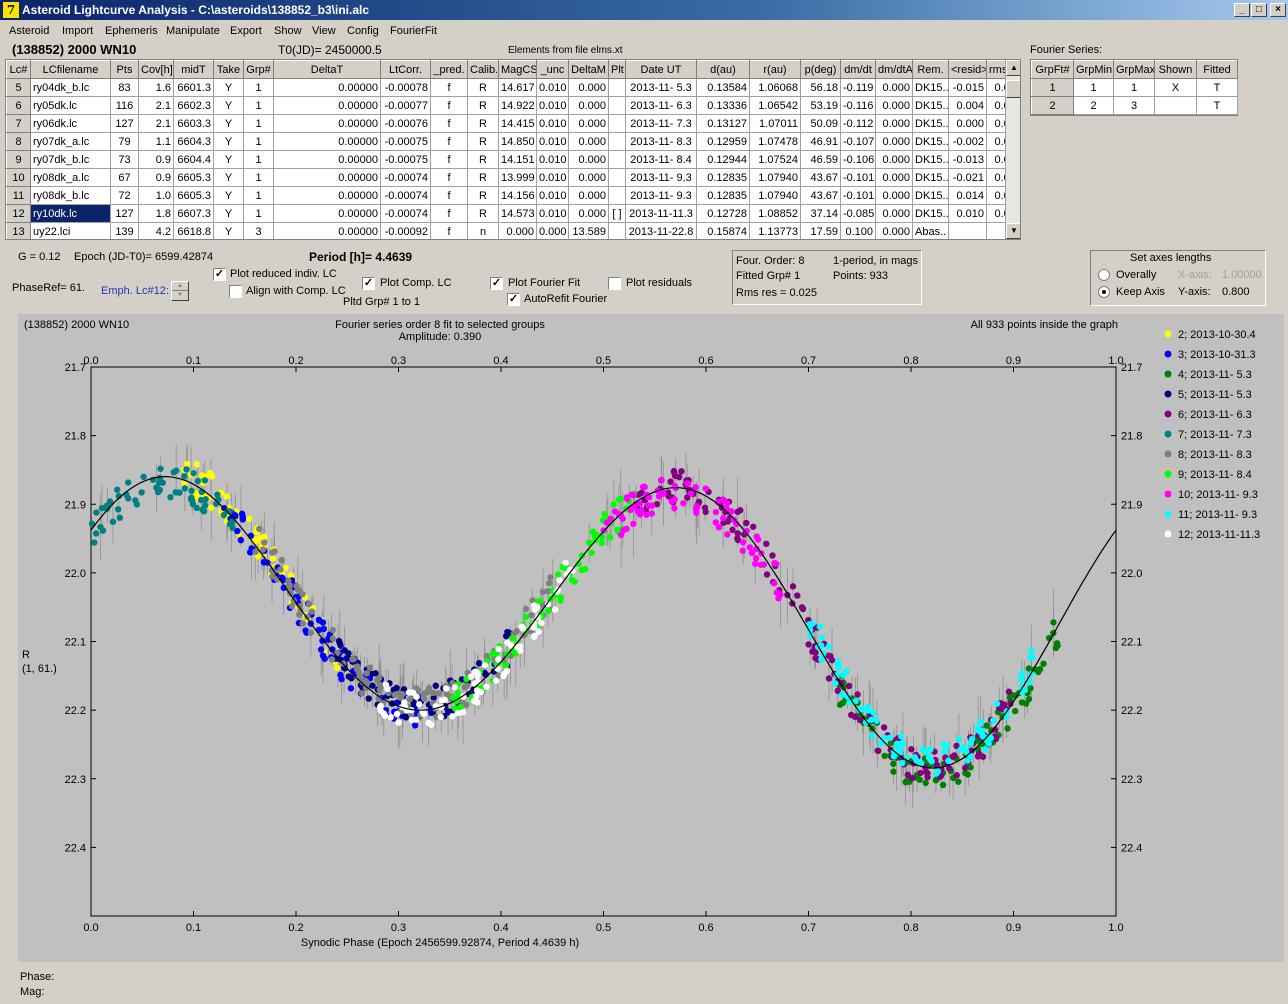 The width and height of the screenshot is (1288, 1004). Describe the element at coordinates (193, 105) in the screenshot. I see `table-cell: 6602.3` at that location.